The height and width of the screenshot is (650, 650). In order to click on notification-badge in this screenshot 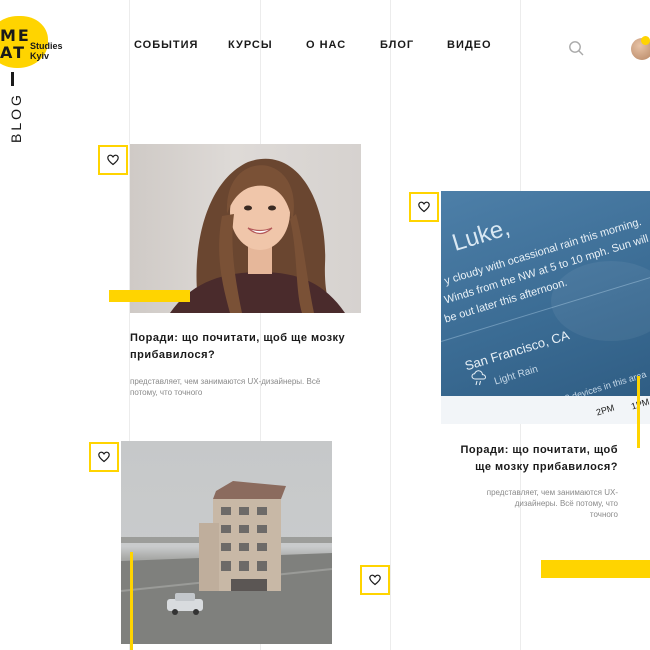, I will do `click(645, 40)`.